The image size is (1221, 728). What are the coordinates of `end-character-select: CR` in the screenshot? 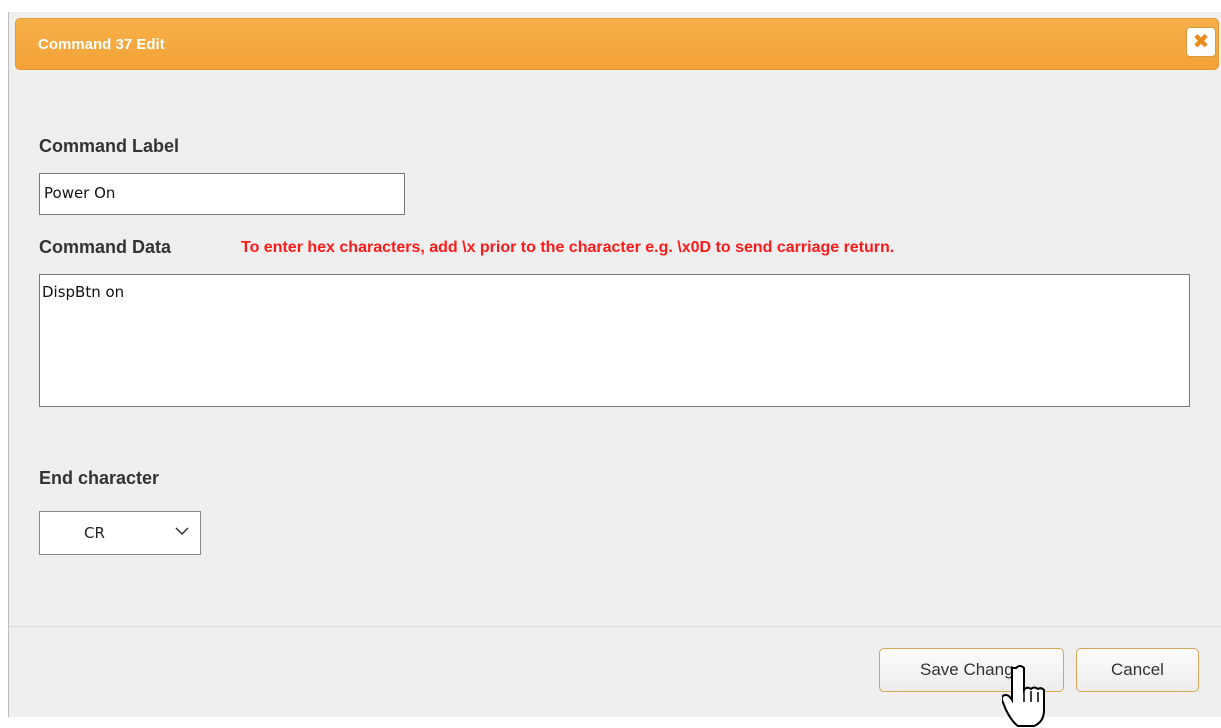 It's located at (120, 533).